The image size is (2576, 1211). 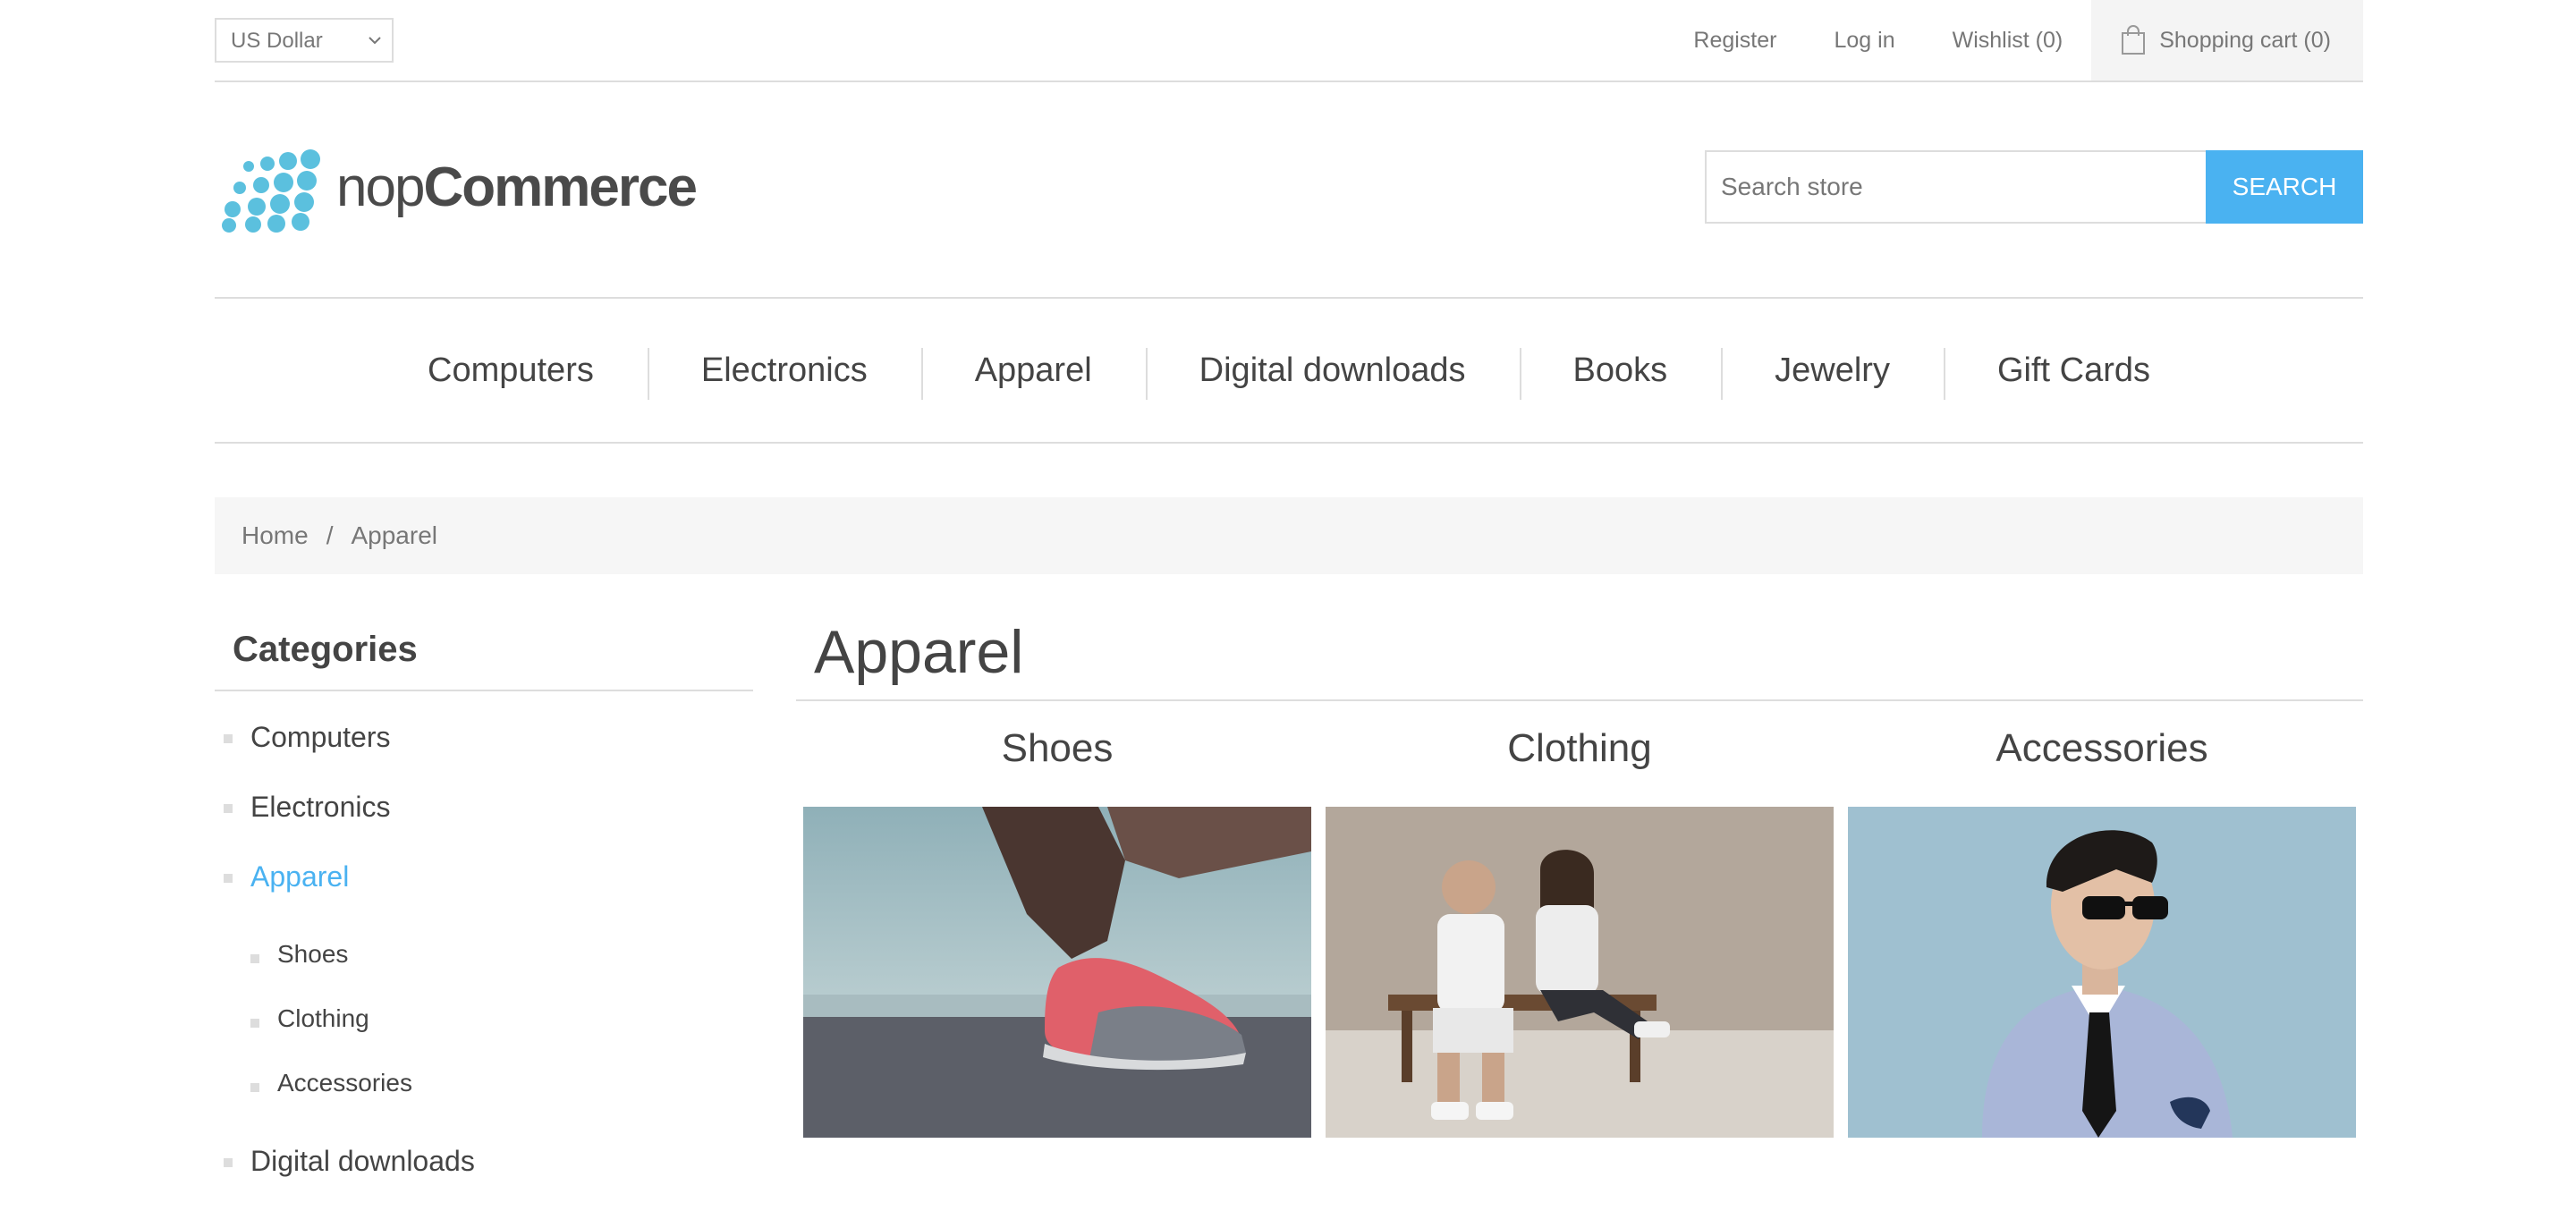 What do you see at coordinates (1033, 373) in the screenshot?
I see `menu-item-apparel: Apparel` at bounding box center [1033, 373].